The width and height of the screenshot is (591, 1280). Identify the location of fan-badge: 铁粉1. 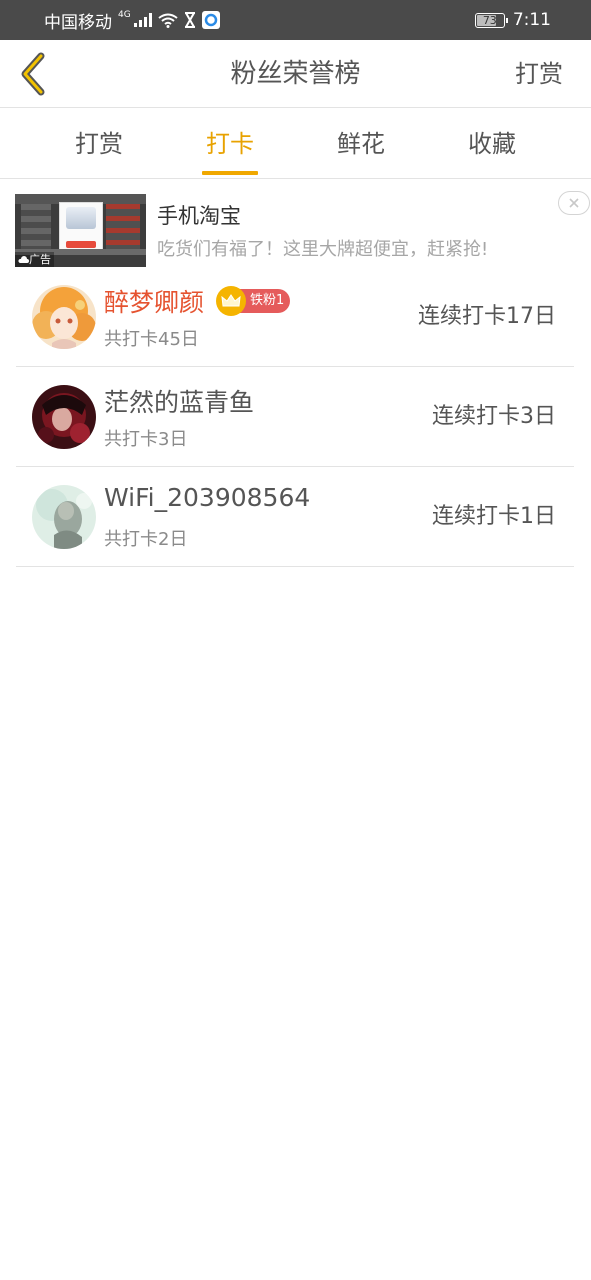
(253, 301).